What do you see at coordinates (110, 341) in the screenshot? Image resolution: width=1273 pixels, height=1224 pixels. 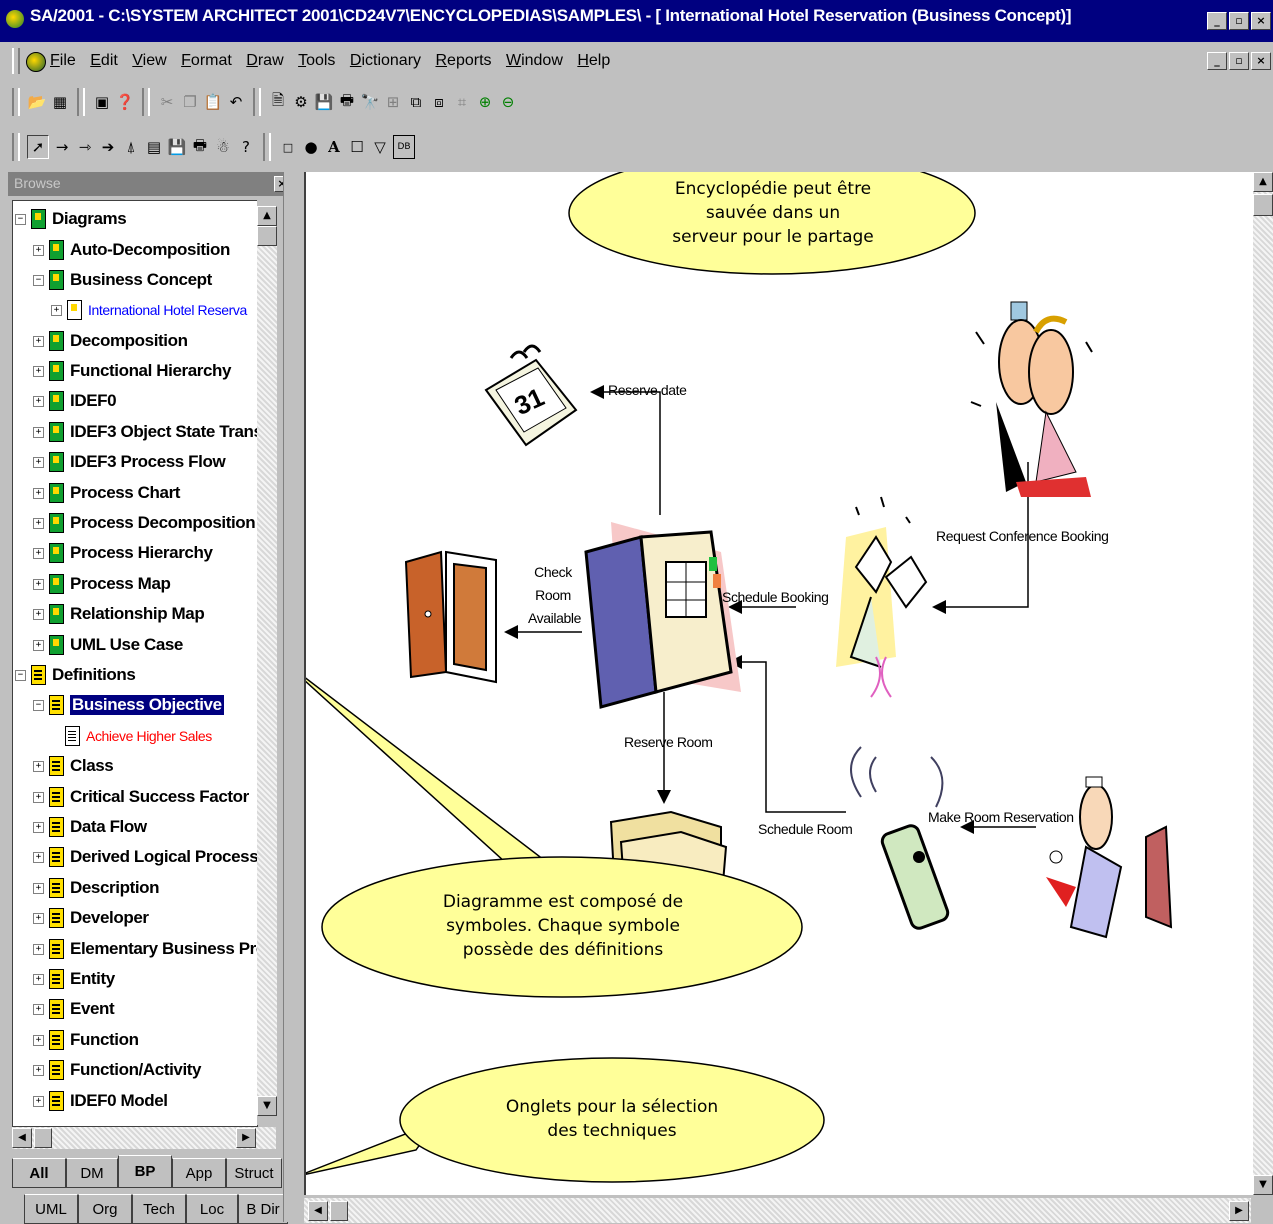 I see `tree-node-decomposition: + Decomposition` at bounding box center [110, 341].